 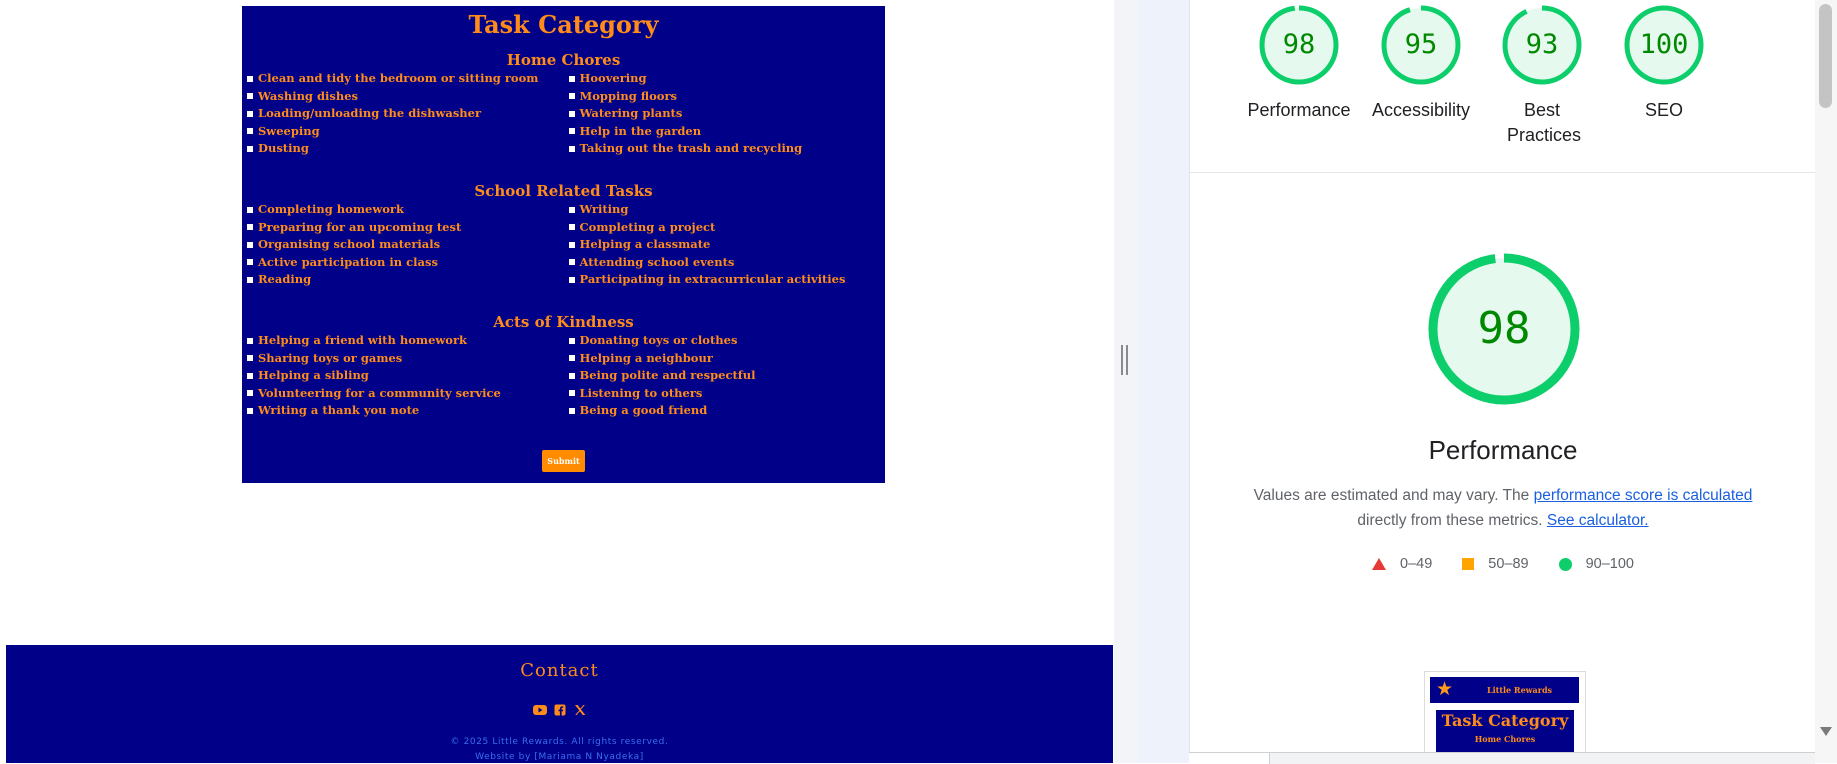 What do you see at coordinates (405, 394) in the screenshot?
I see `list-item: Volunteering for a community service` at bounding box center [405, 394].